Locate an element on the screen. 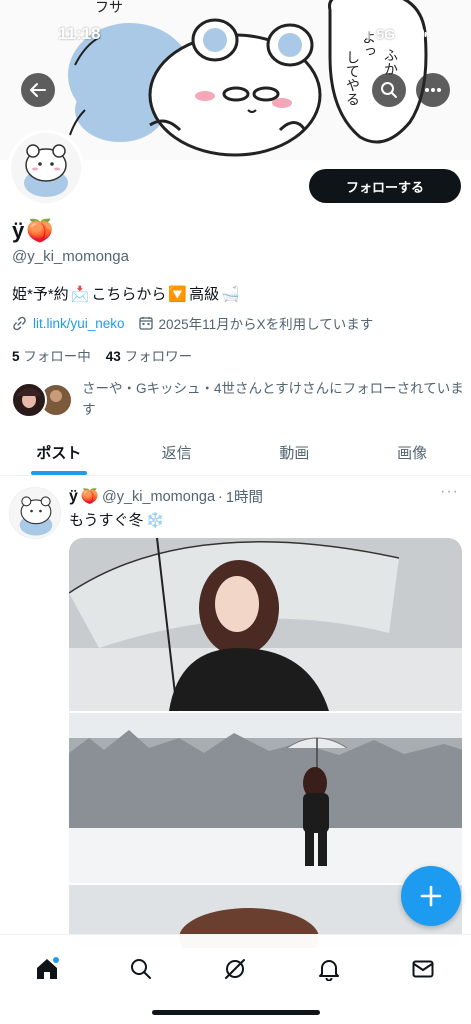  bell-icon is located at coordinates (329, 970).